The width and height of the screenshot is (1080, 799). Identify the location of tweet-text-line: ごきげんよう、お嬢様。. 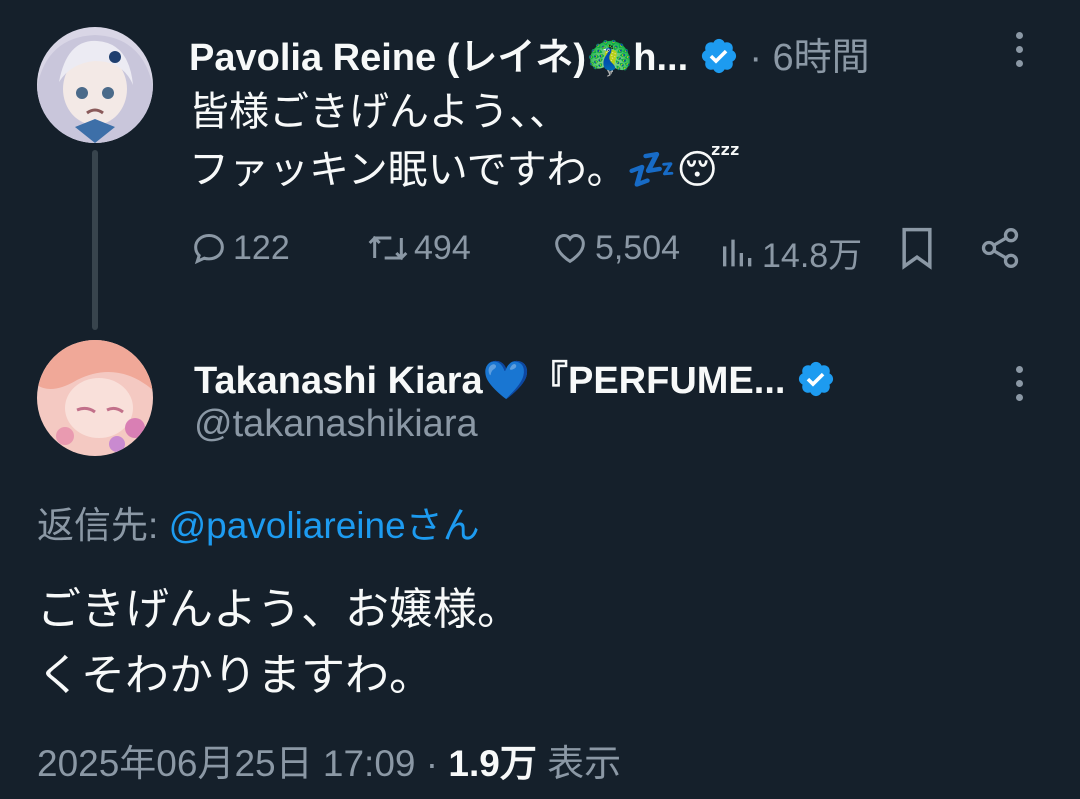
(279, 609).